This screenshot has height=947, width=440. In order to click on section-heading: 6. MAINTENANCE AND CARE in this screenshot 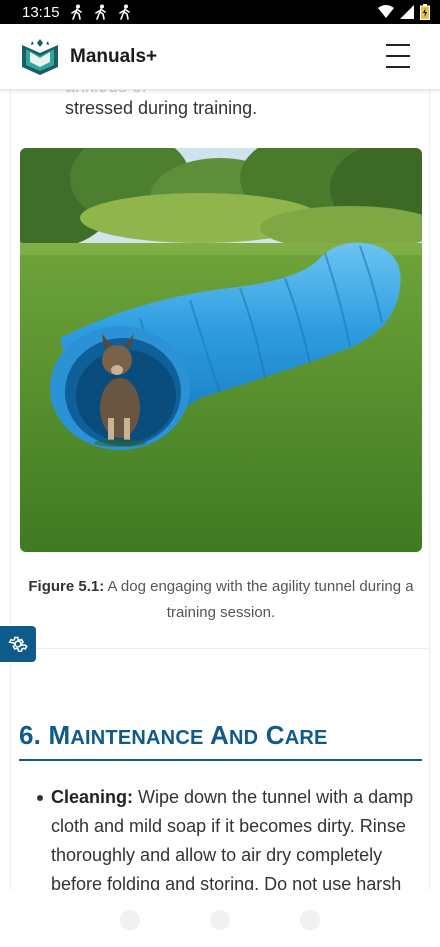, I will do `click(173, 735)`.